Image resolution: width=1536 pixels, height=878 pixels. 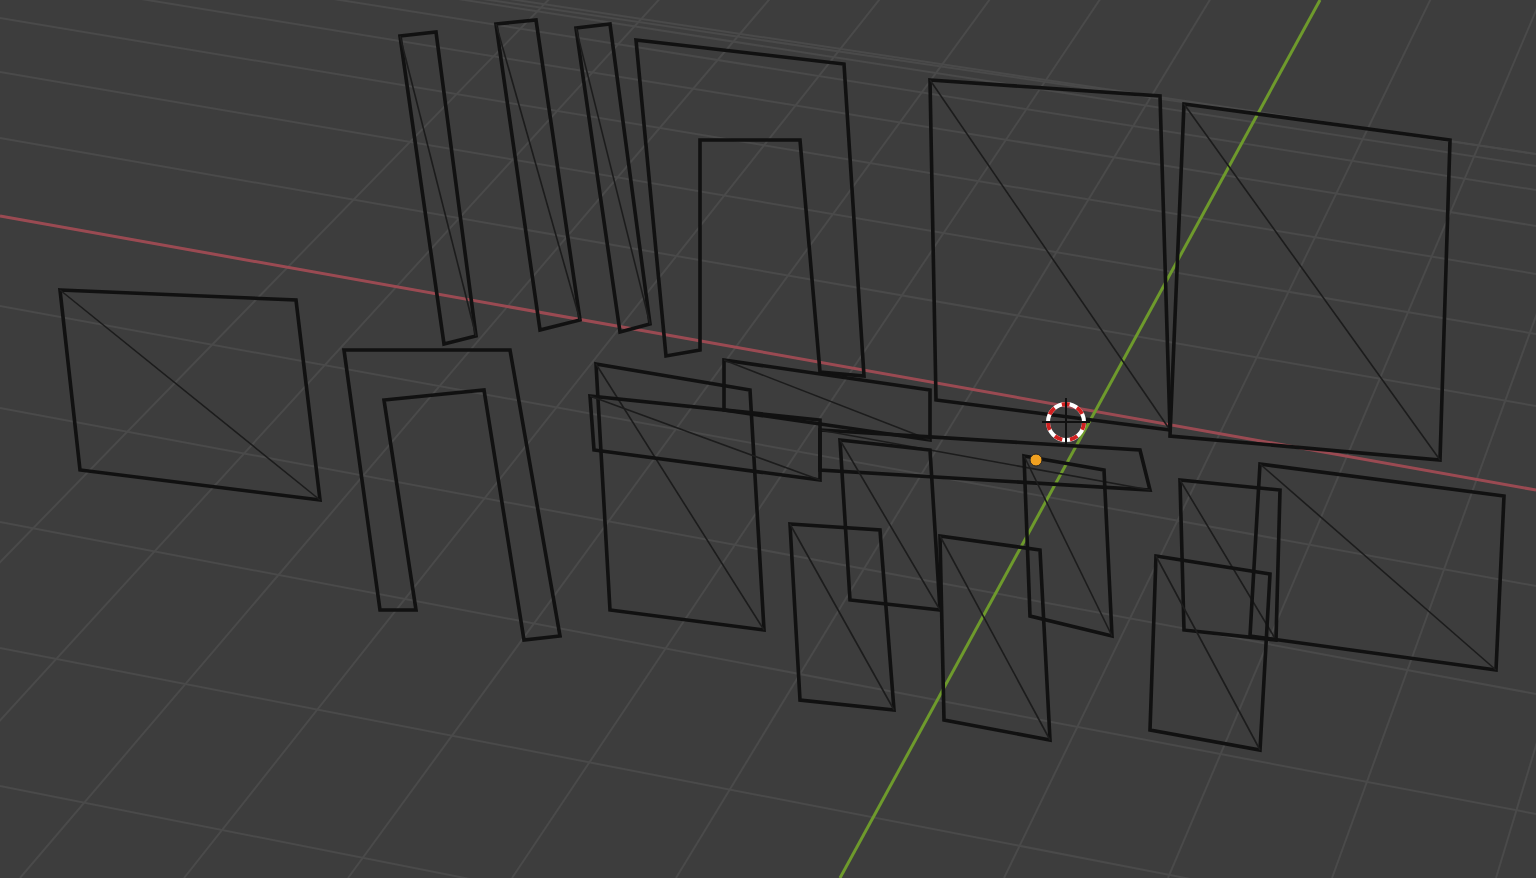 What do you see at coordinates (1036, 460) in the screenshot?
I see `origin-dot-icon` at bounding box center [1036, 460].